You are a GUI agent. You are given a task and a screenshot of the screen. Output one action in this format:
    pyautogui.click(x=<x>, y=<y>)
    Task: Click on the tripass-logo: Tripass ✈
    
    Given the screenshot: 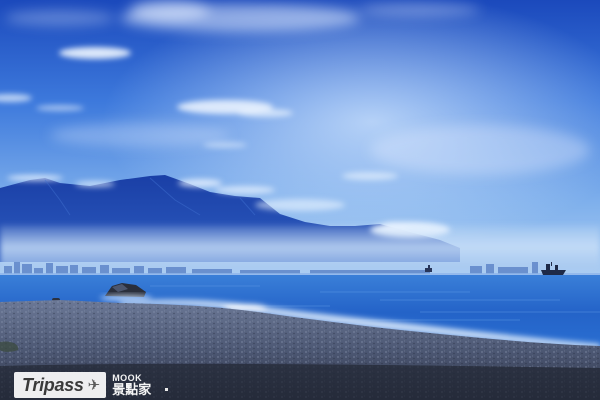 What is the action you would take?
    pyautogui.click(x=60, y=385)
    